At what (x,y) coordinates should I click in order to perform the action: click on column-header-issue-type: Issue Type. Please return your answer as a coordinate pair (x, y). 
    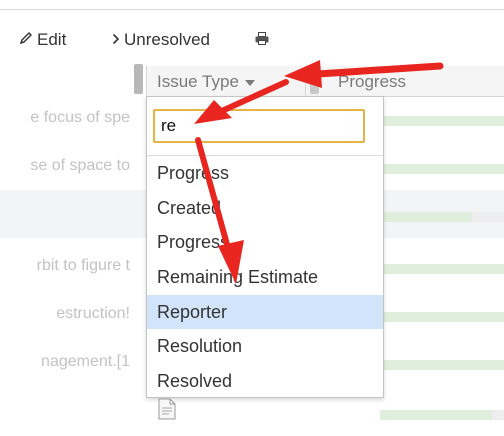
    Looking at the image, I should click on (225, 81).